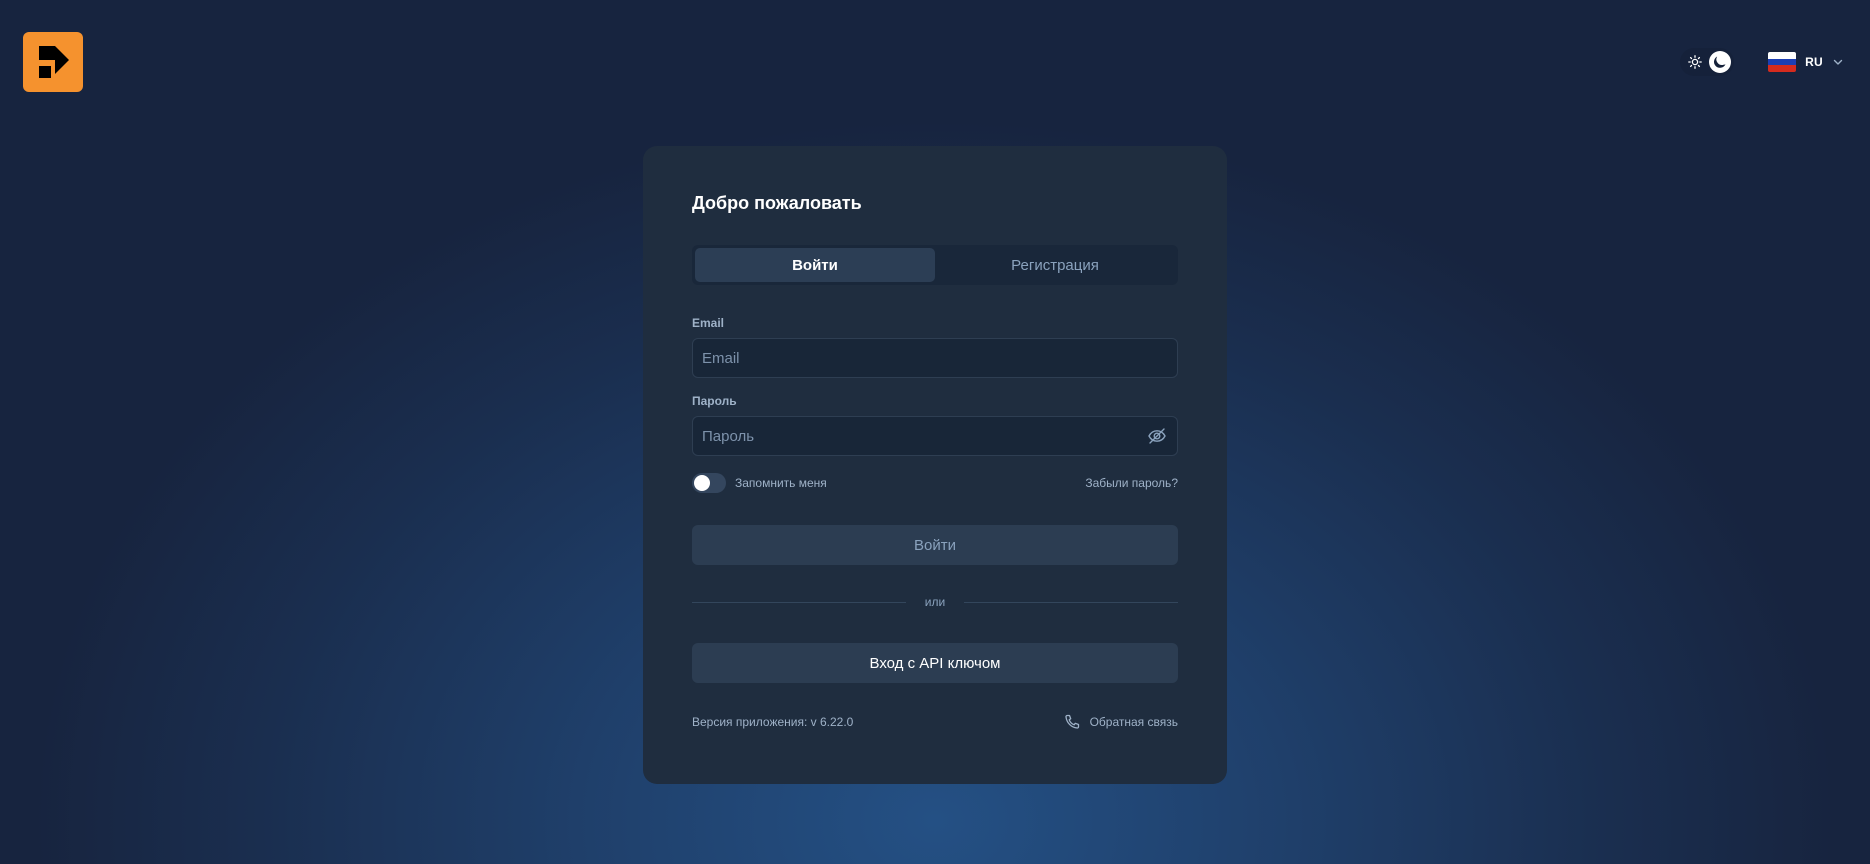 This screenshot has width=1870, height=864. I want to click on toggle-knob, so click(702, 483).